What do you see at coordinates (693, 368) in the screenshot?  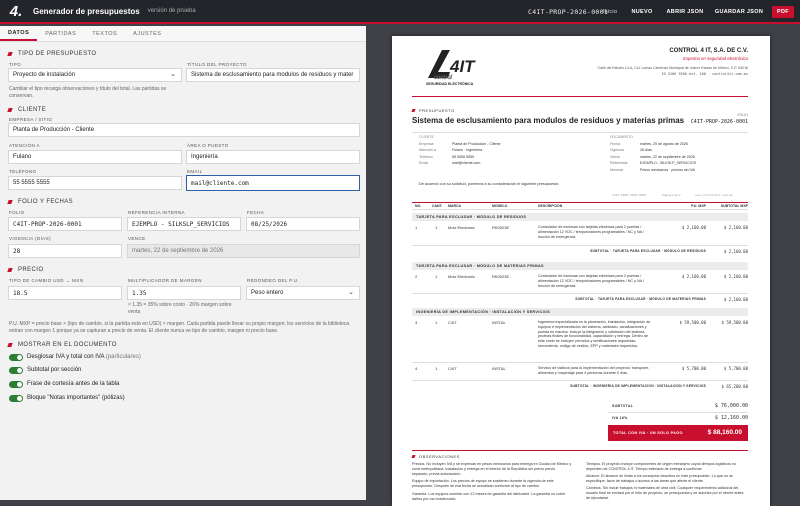 I see `row-pu: $ 5,700.00` at bounding box center [693, 368].